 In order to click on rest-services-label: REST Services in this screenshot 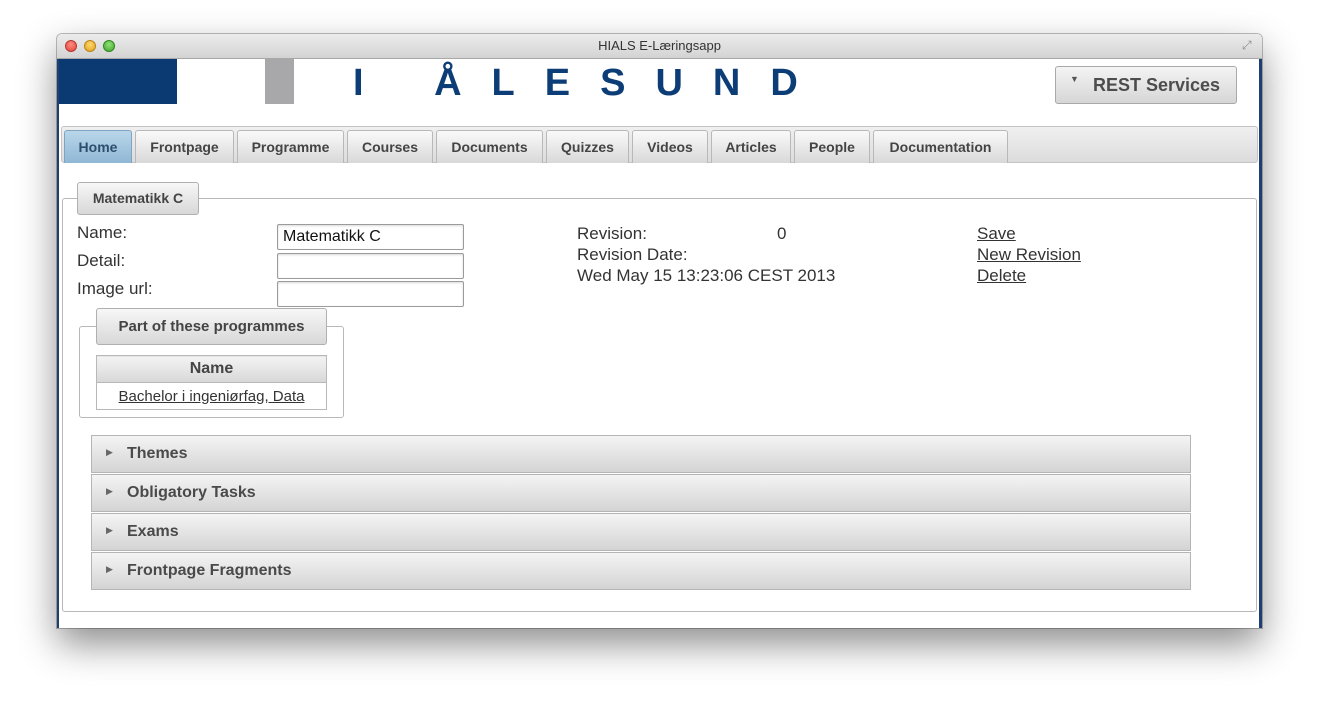, I will do `click(1157, 85)`.